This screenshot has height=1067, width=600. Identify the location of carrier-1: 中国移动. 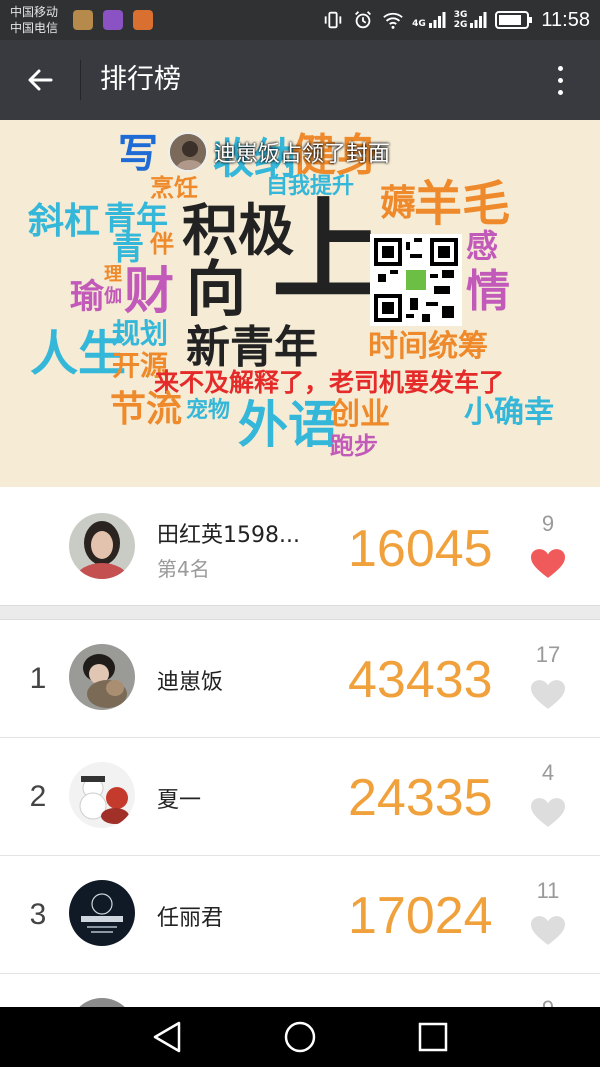
(34, 12).